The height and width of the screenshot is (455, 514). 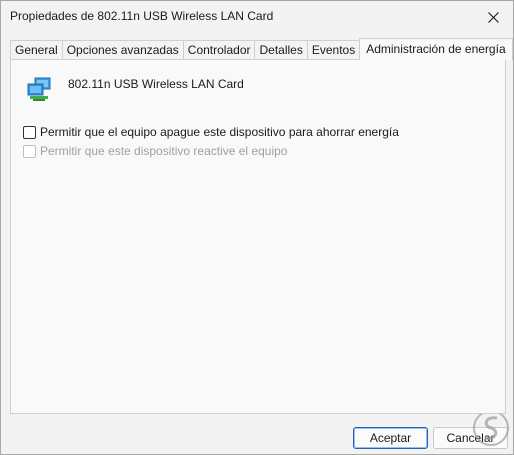 I want to click on network-adapter-icon, so click(x=39, y=89).